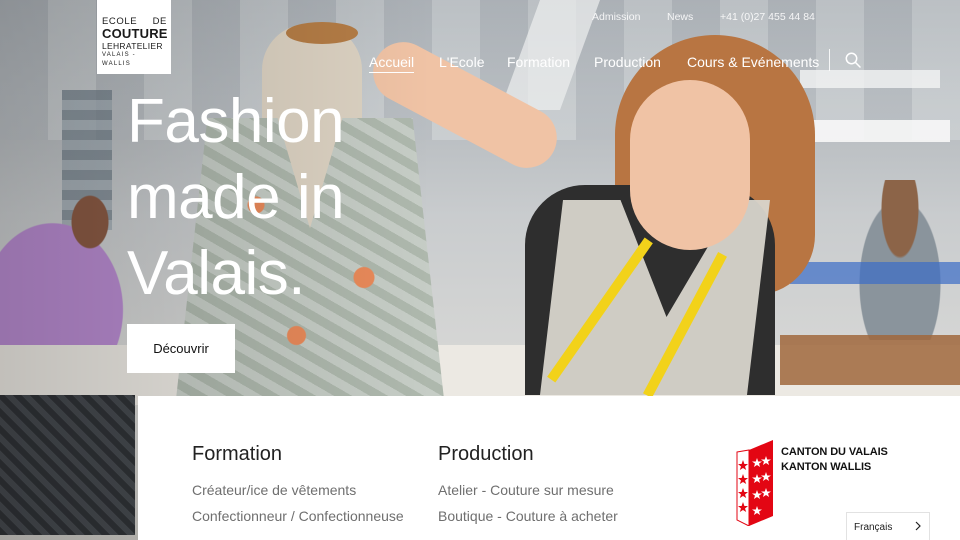 The height and width of the screenshot is (540, 960). Describe the element at coordinates (181, 348) in the screenshot. I see `discover-button: Découvrir` at that location.